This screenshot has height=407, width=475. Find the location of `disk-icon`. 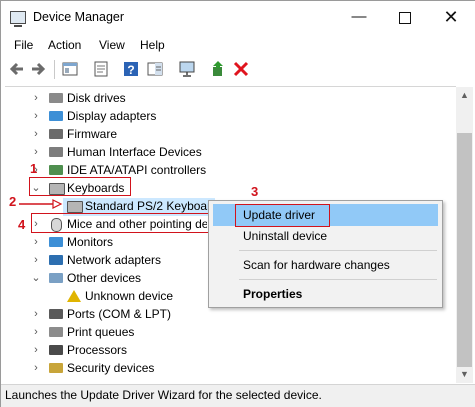

disk-icon is located at coordinates (56, 98).